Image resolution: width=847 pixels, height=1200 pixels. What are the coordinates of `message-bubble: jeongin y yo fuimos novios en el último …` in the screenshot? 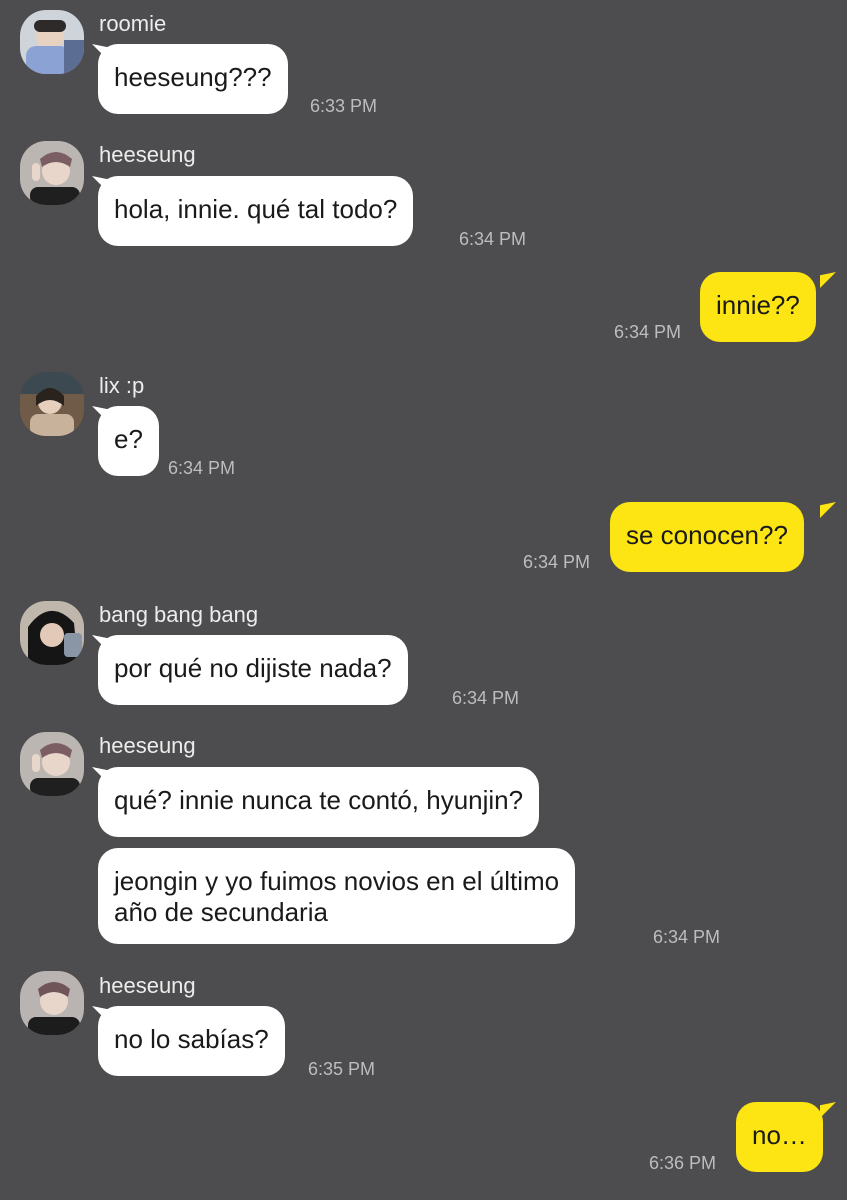 It's located at (337, 896).